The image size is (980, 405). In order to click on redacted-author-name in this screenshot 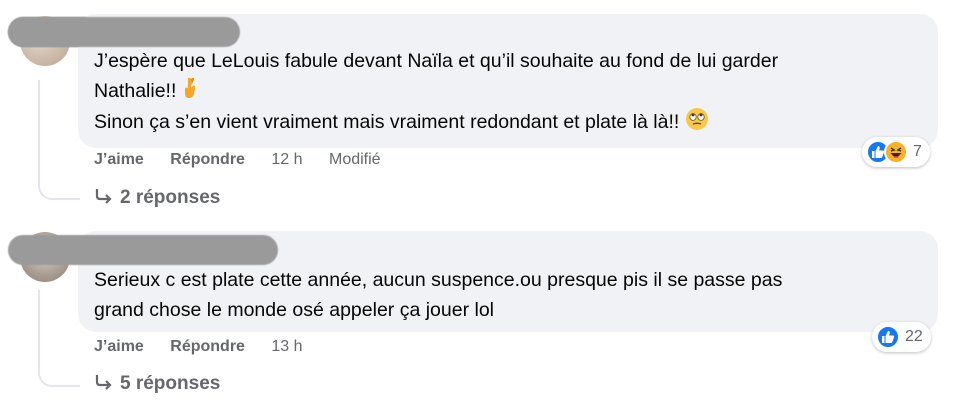, I will do `click(143, 250)`.